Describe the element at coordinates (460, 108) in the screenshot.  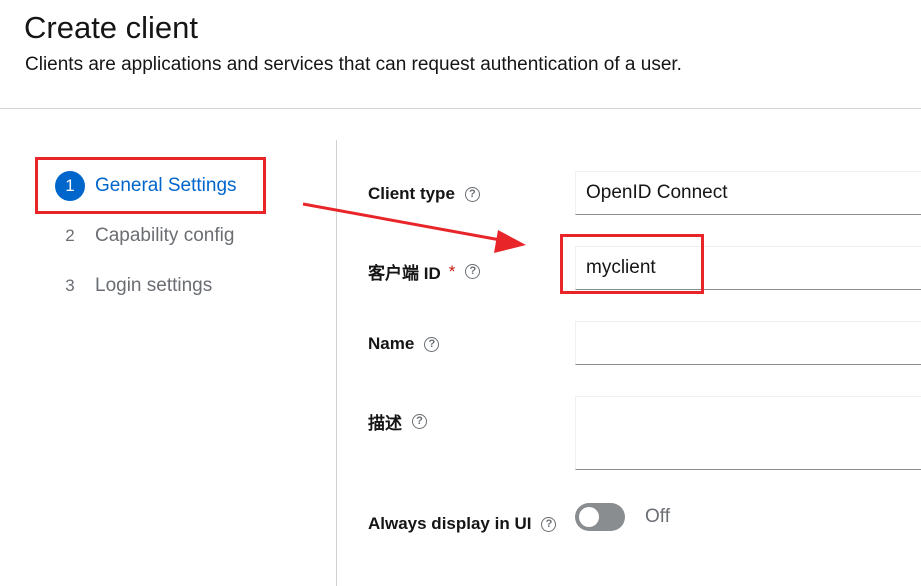
I see `header-divider` at that location.